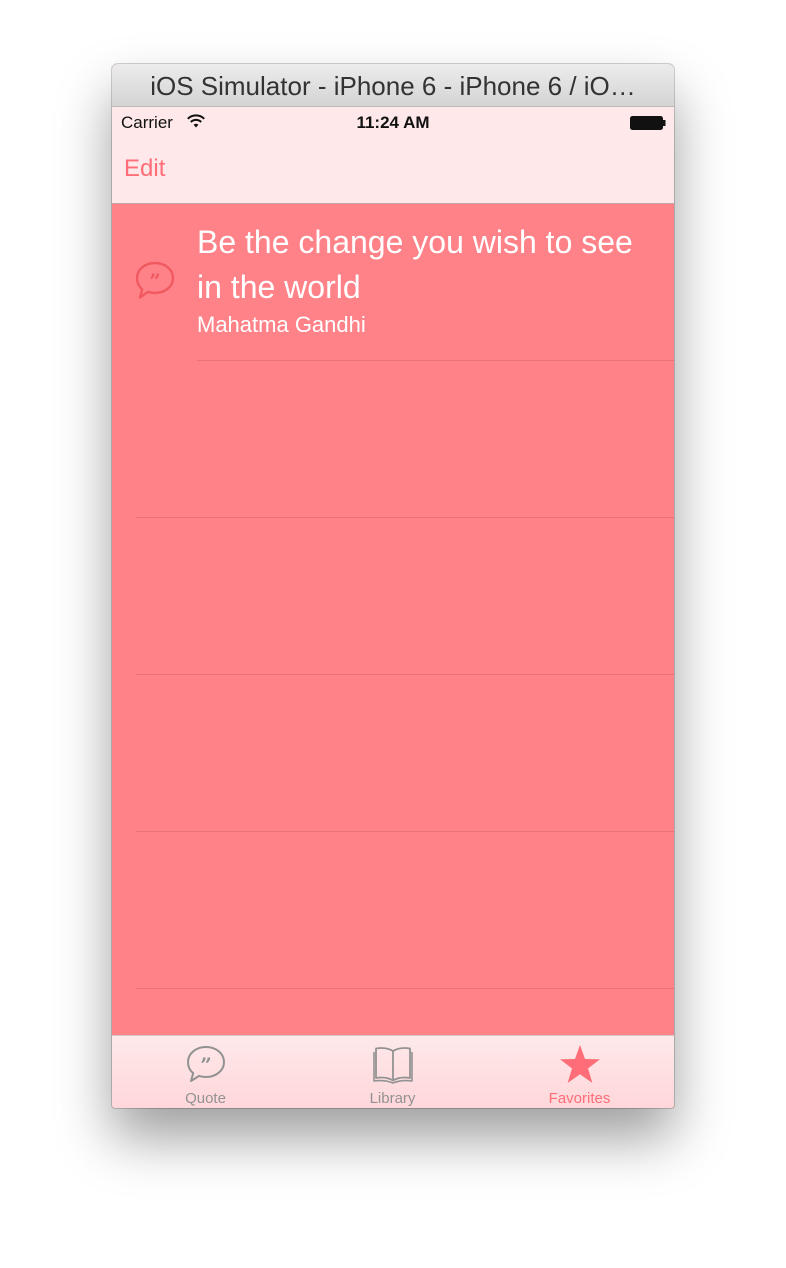 The width and height of the screenshot is (786, 1268). Describe the element at coordinates (579, 1064) in the screenshot. I see `star-icon` at that location.